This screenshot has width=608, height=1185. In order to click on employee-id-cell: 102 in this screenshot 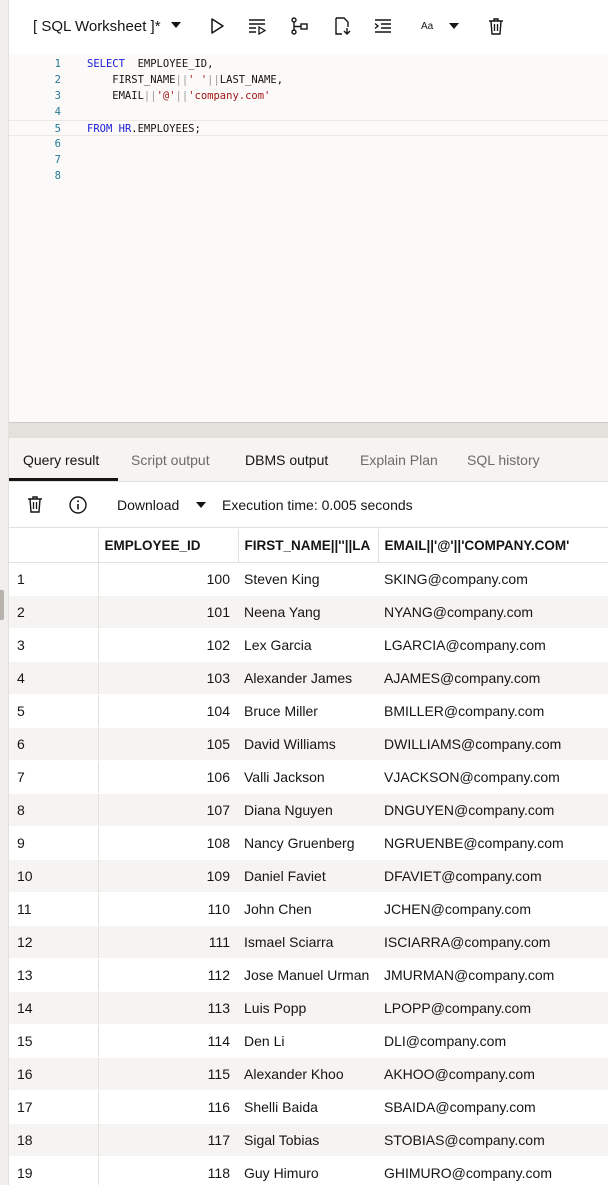, I will do `click(168, 645)`.